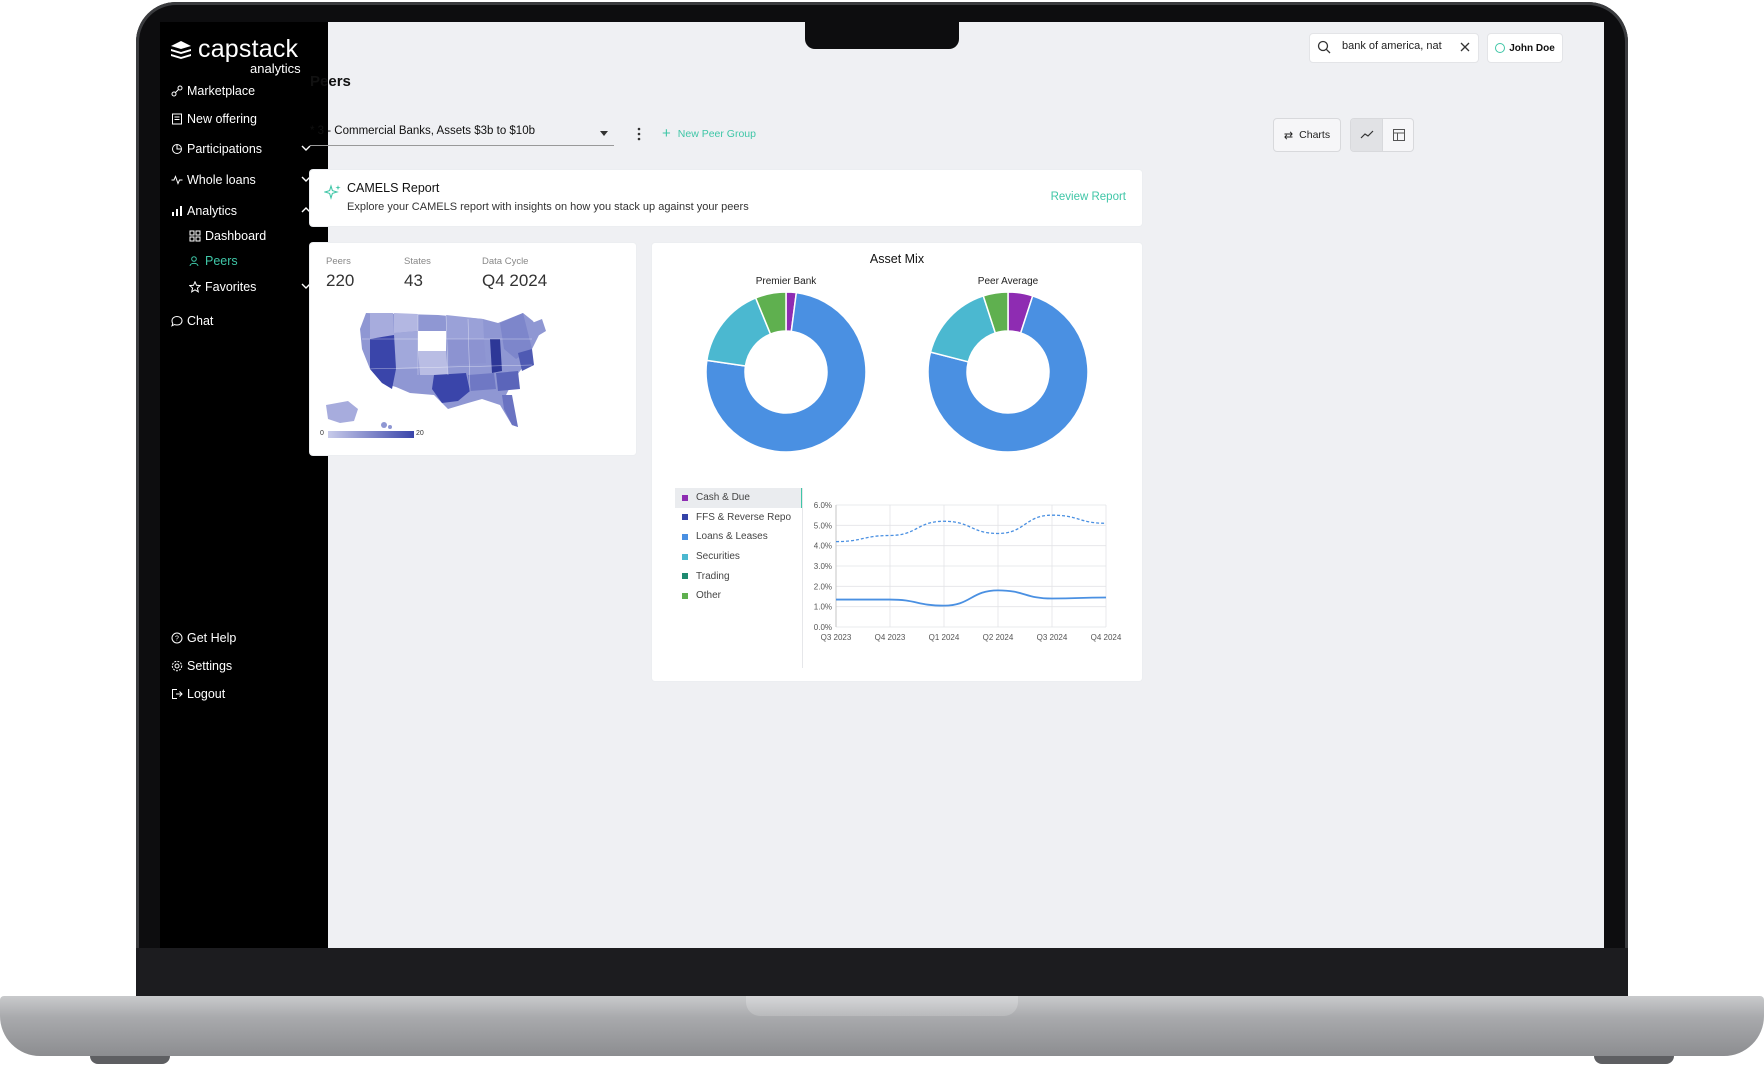  Describe the element at coordinates (210, 666) in the screenshot. I see `sidebar-item-label: Settings` at that location.